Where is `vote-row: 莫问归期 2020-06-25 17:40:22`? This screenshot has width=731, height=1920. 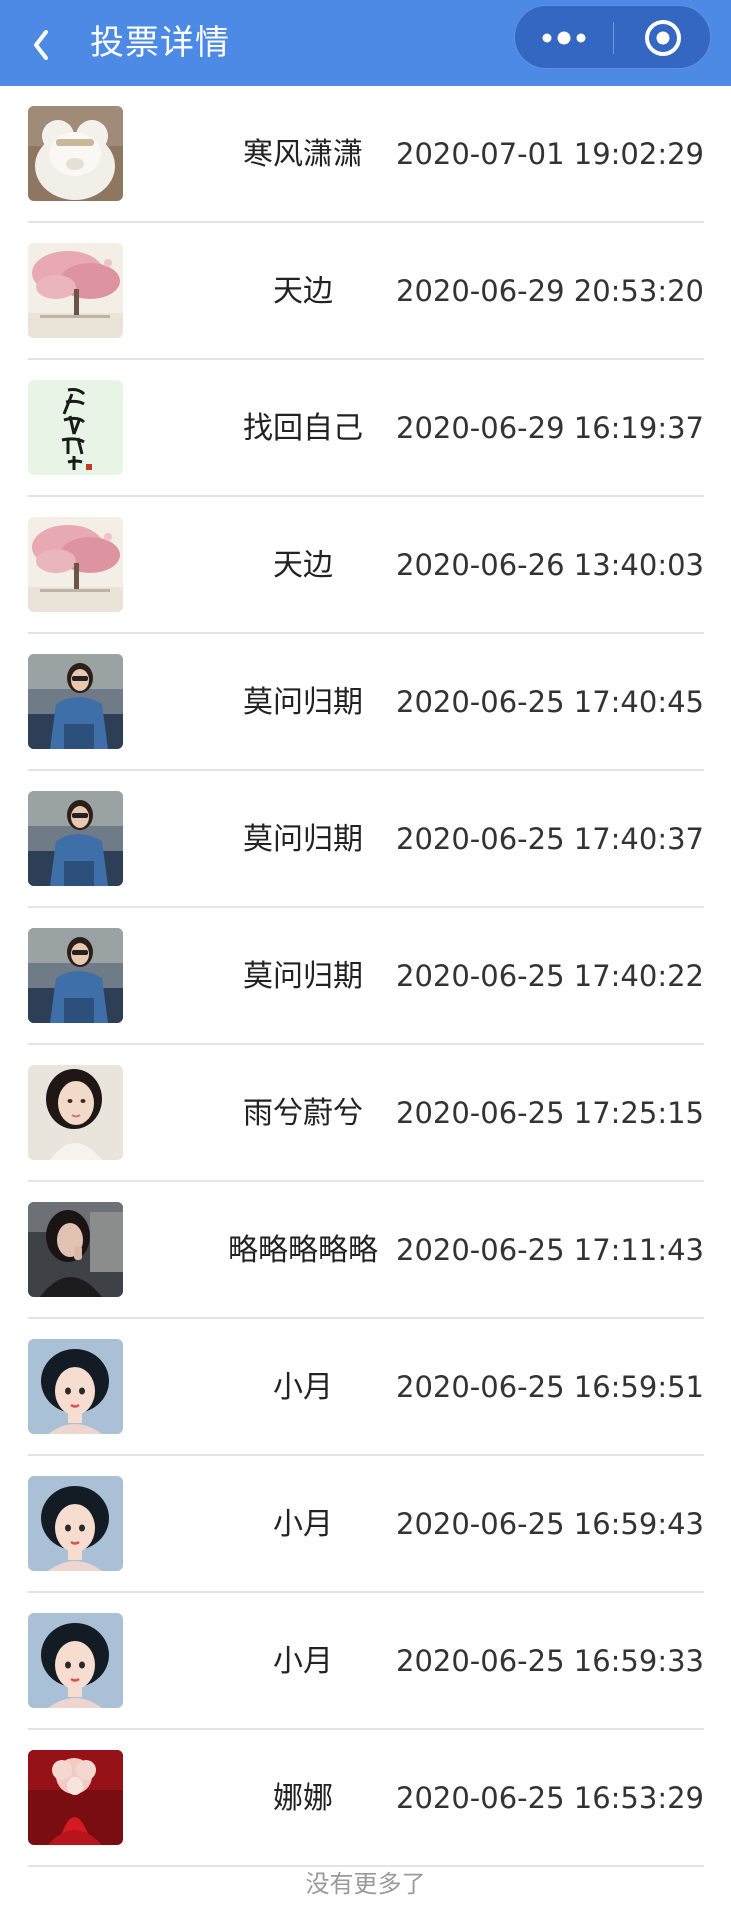 vote-row: 莫问归期 2020-06-25 17:40:22 is located at coordinates (366, 976).